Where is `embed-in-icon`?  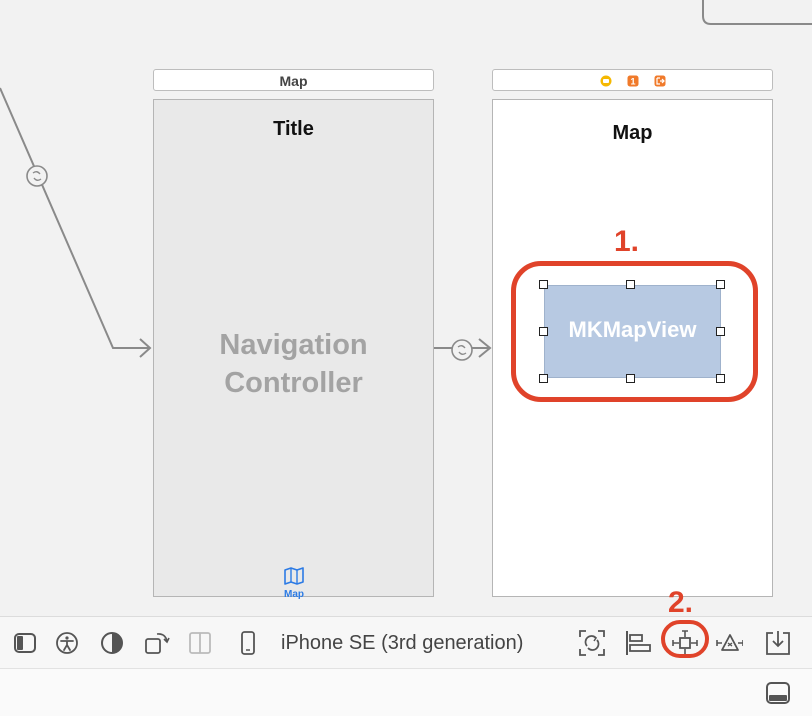 embed-in-icon is located at coordinates (778, 643).